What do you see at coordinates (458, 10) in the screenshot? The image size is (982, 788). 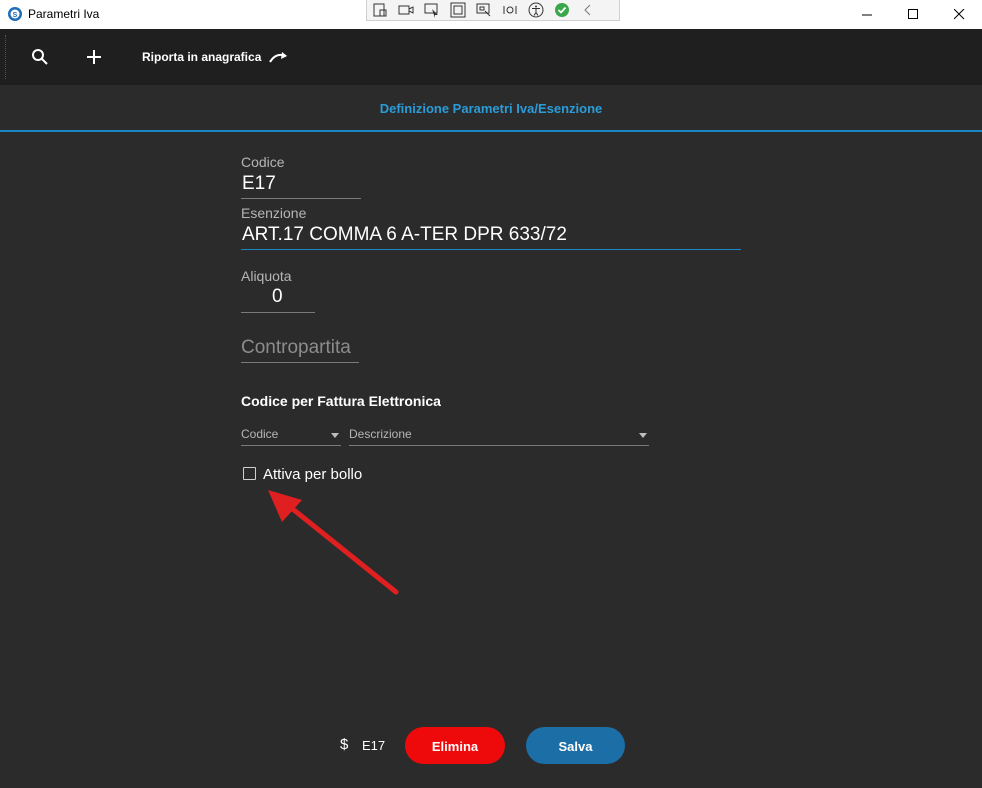 I see `layout-adorner-icon` at bounding box center [458, 10].